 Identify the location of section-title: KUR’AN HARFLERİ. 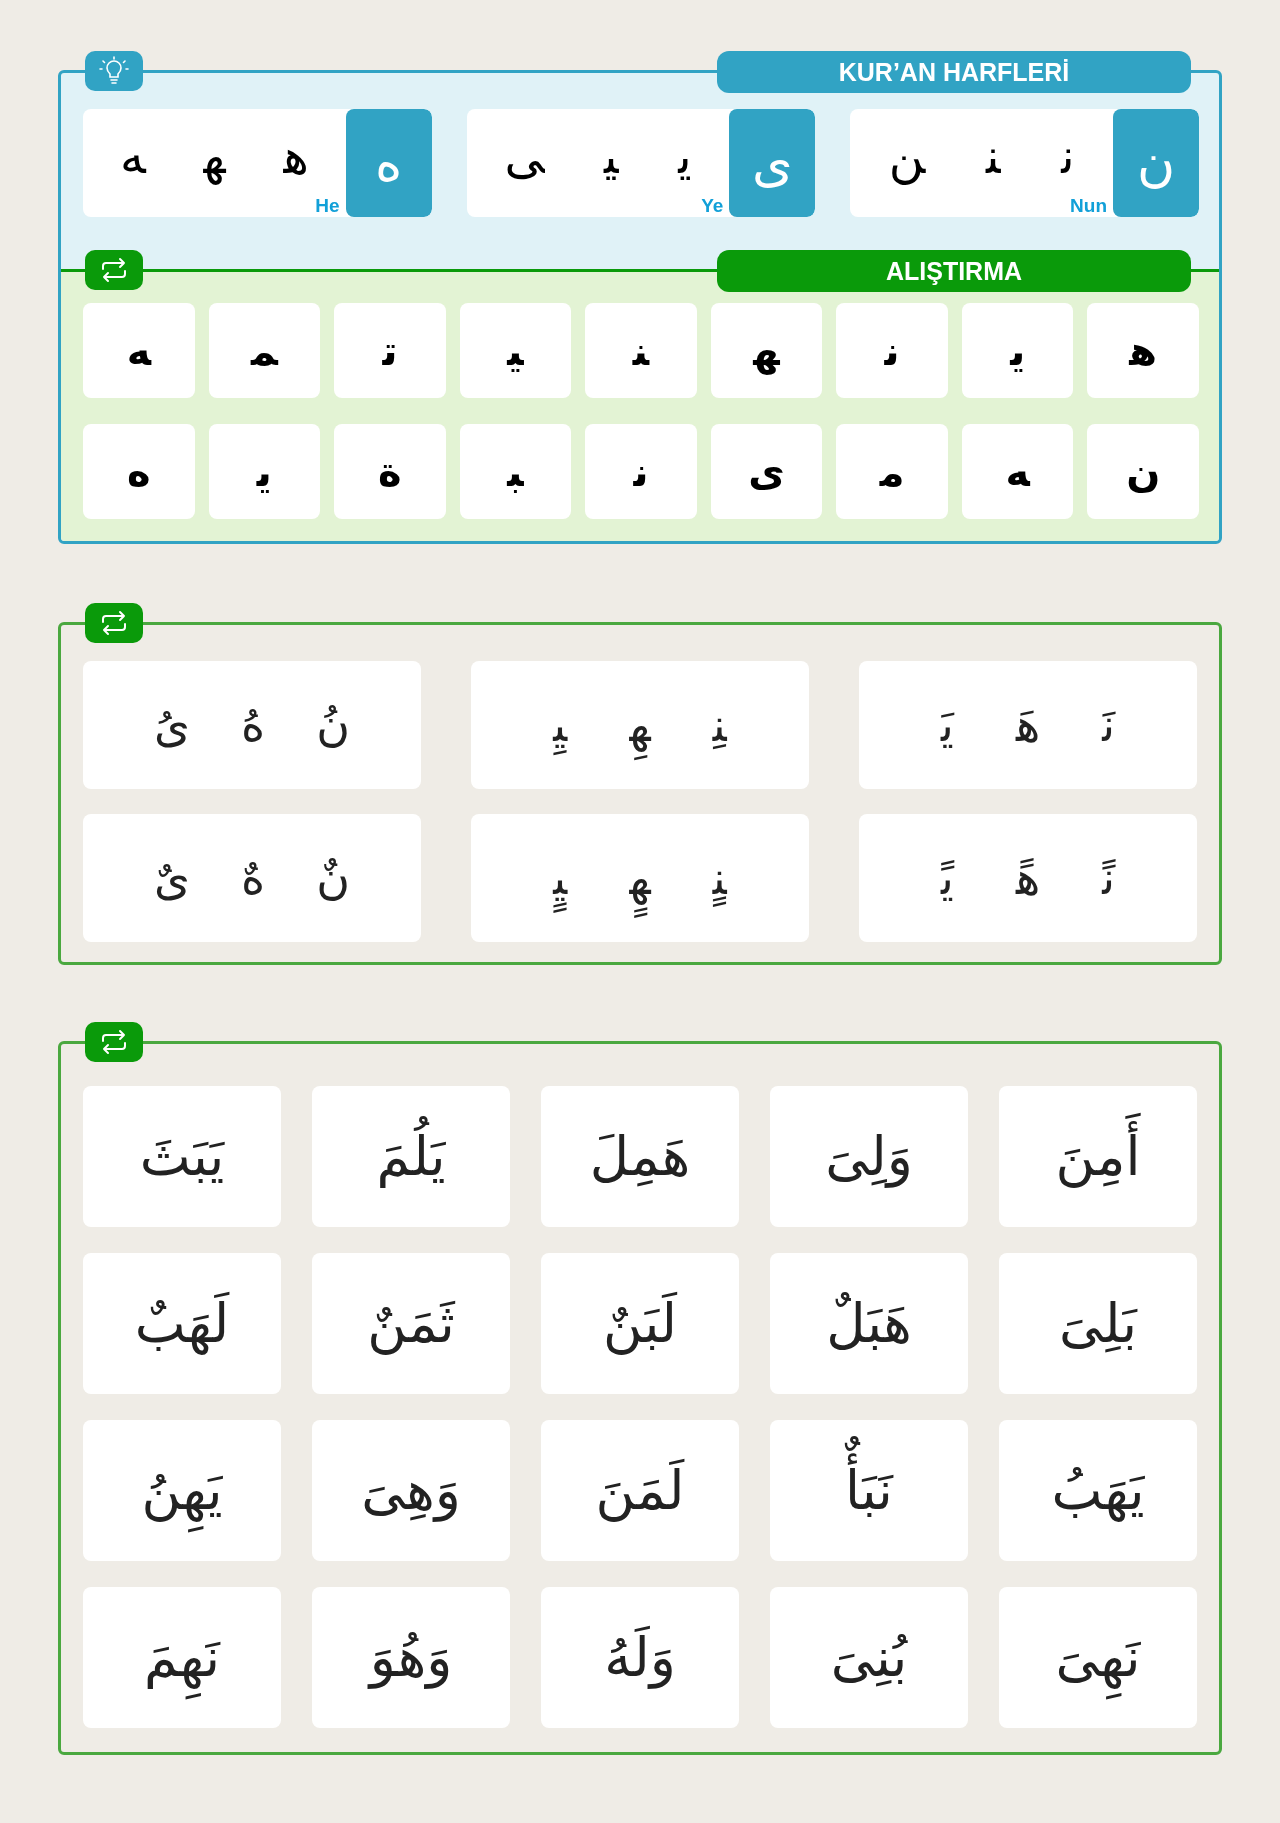
(954, 72).